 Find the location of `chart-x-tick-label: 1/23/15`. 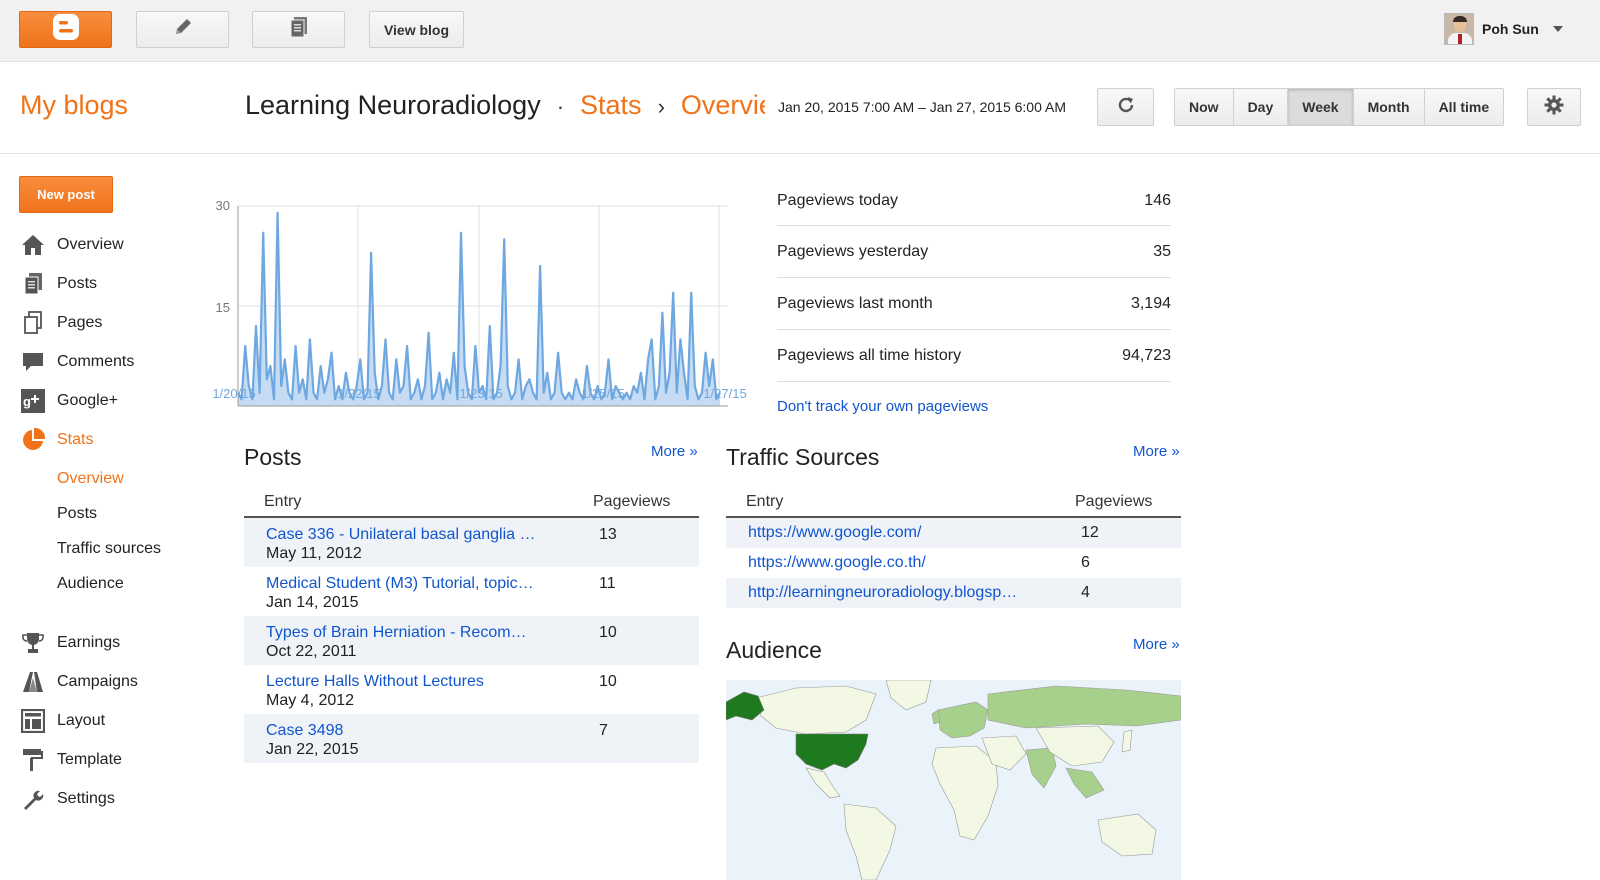

chart-x-tick-label: 1/23/15 is located at coordinates (480, 393).